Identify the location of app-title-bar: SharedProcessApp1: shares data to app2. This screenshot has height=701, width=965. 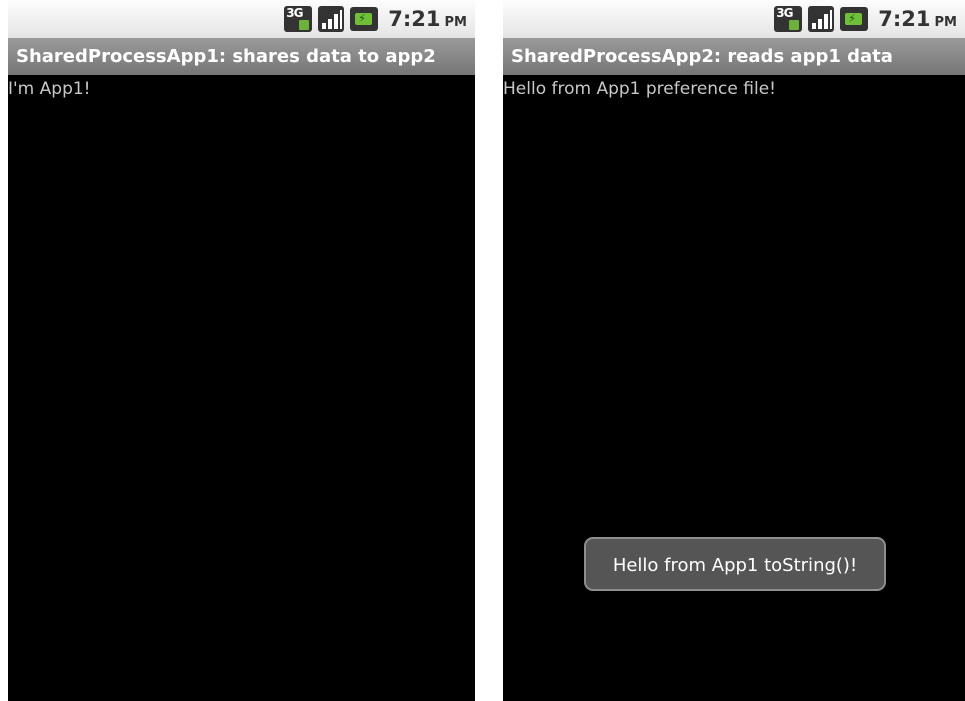
(241, 56).